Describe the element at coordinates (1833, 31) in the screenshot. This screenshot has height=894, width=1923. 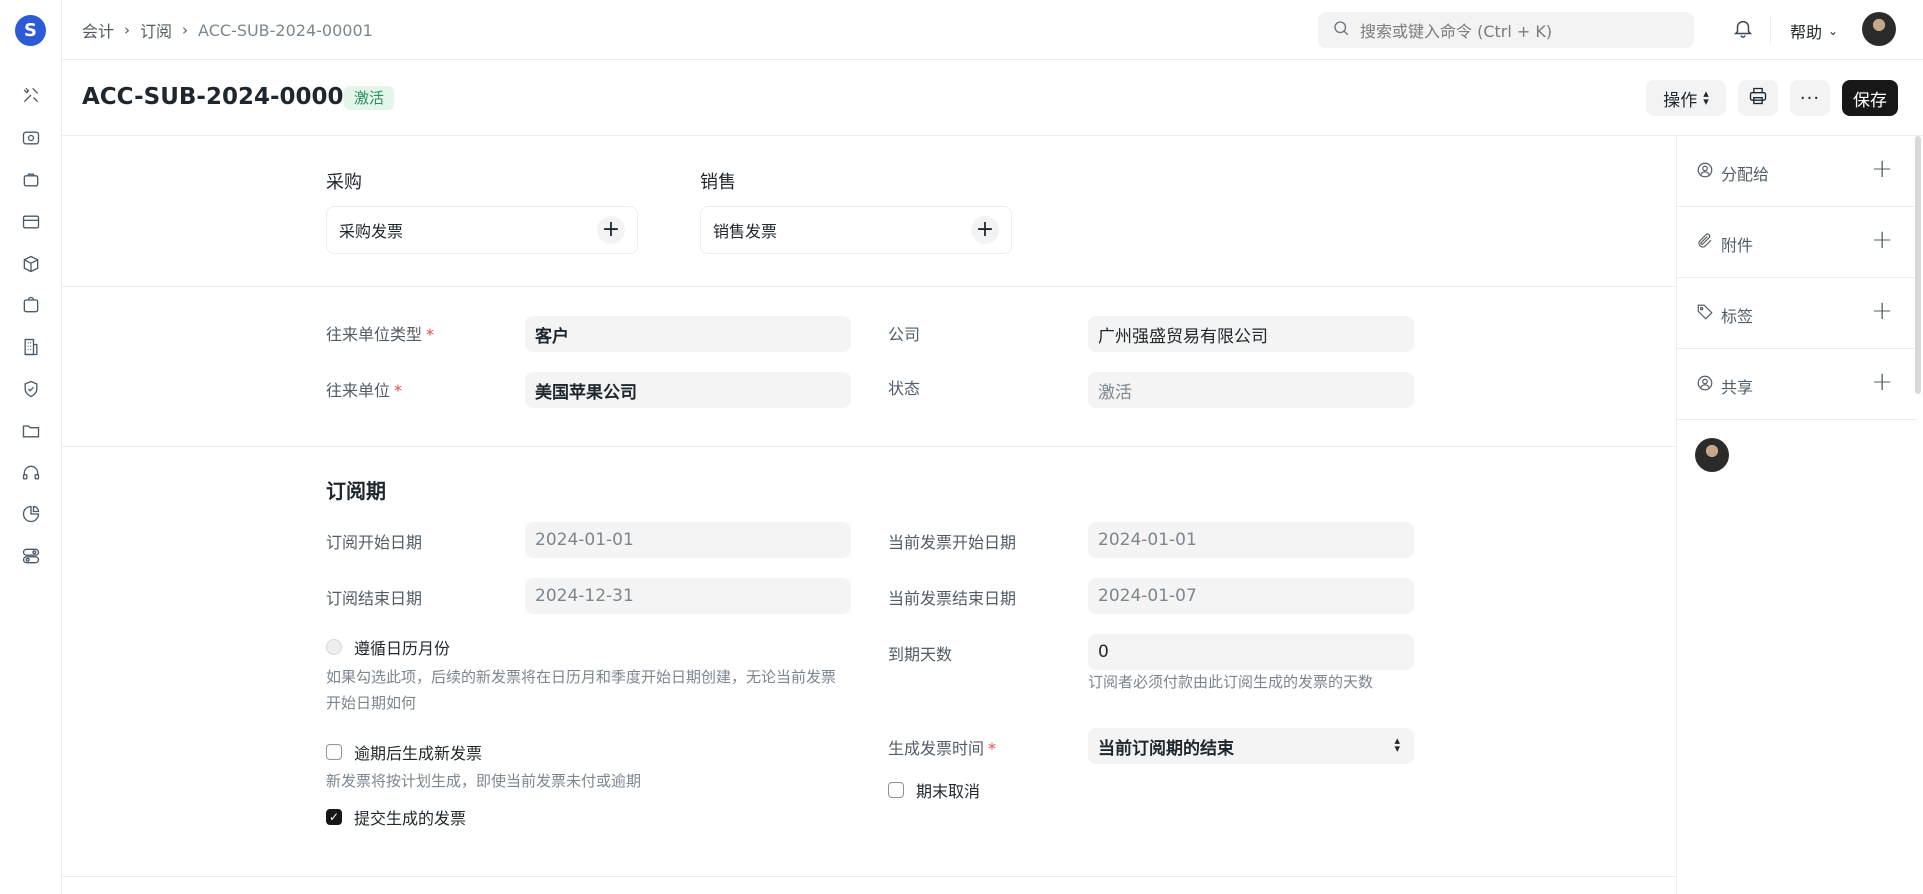
I see `chevron-down-icon: ⌄` at that location.